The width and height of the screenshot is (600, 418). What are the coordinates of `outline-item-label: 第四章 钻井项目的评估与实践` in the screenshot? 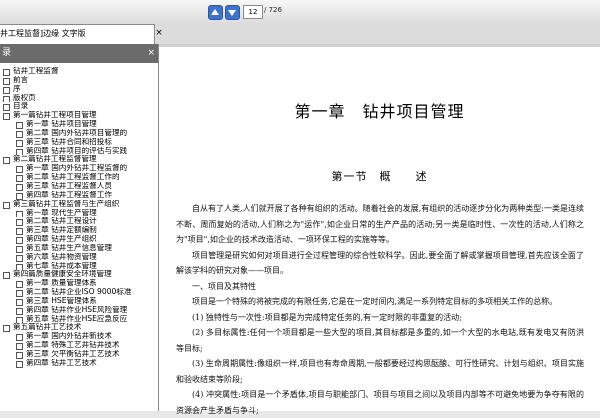 It's located at (77, 150).